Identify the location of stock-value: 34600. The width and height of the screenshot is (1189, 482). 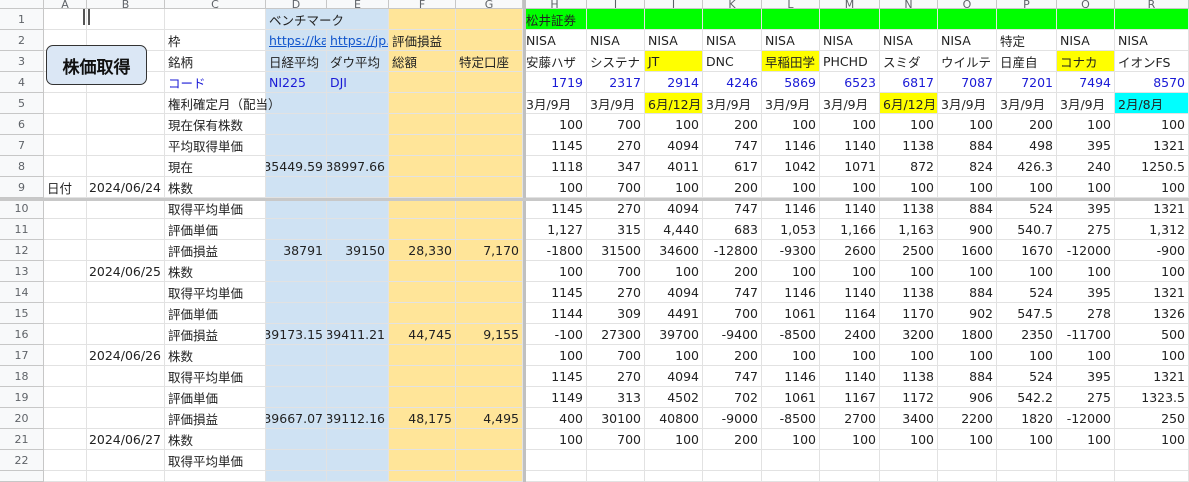
(674, 250).